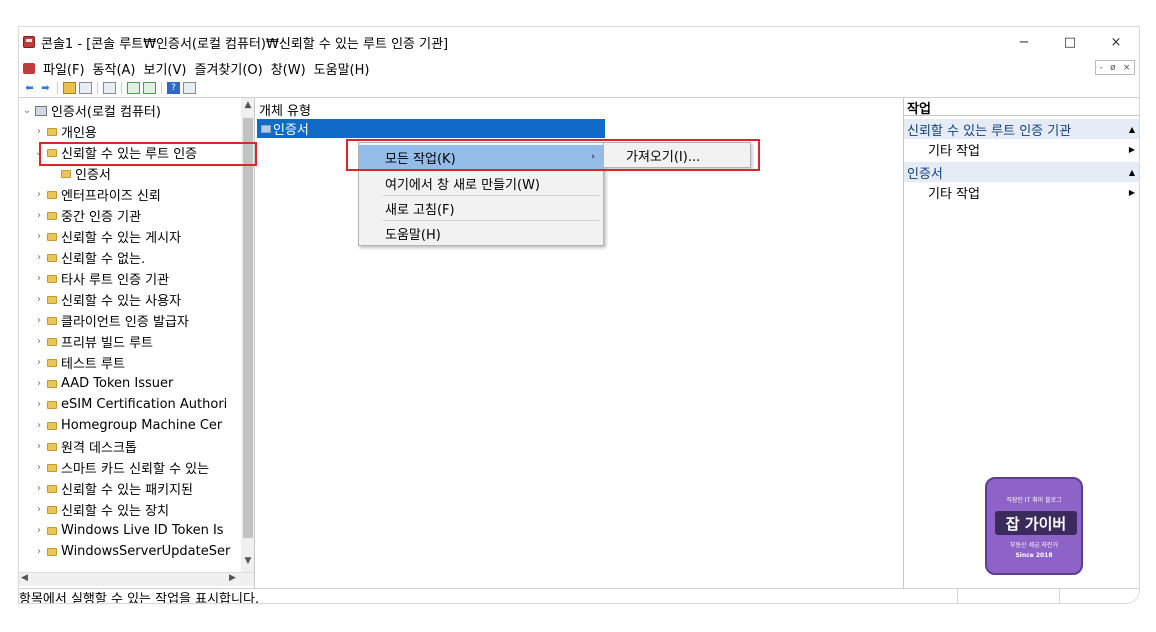 The image size is (1156, 632). What do you see at coordinates (130, 173) in the screenshot?
I see `tree-item-certificates: 인증서` at bounding box center [130, 173].